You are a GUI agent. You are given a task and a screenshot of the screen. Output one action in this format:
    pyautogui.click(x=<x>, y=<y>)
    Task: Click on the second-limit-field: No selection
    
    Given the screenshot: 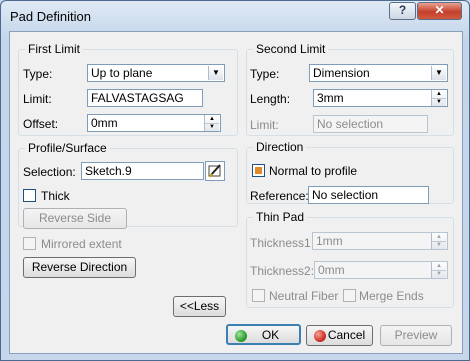 What is the action you would take?
    pyautogui.click(x=370, y=124)
    